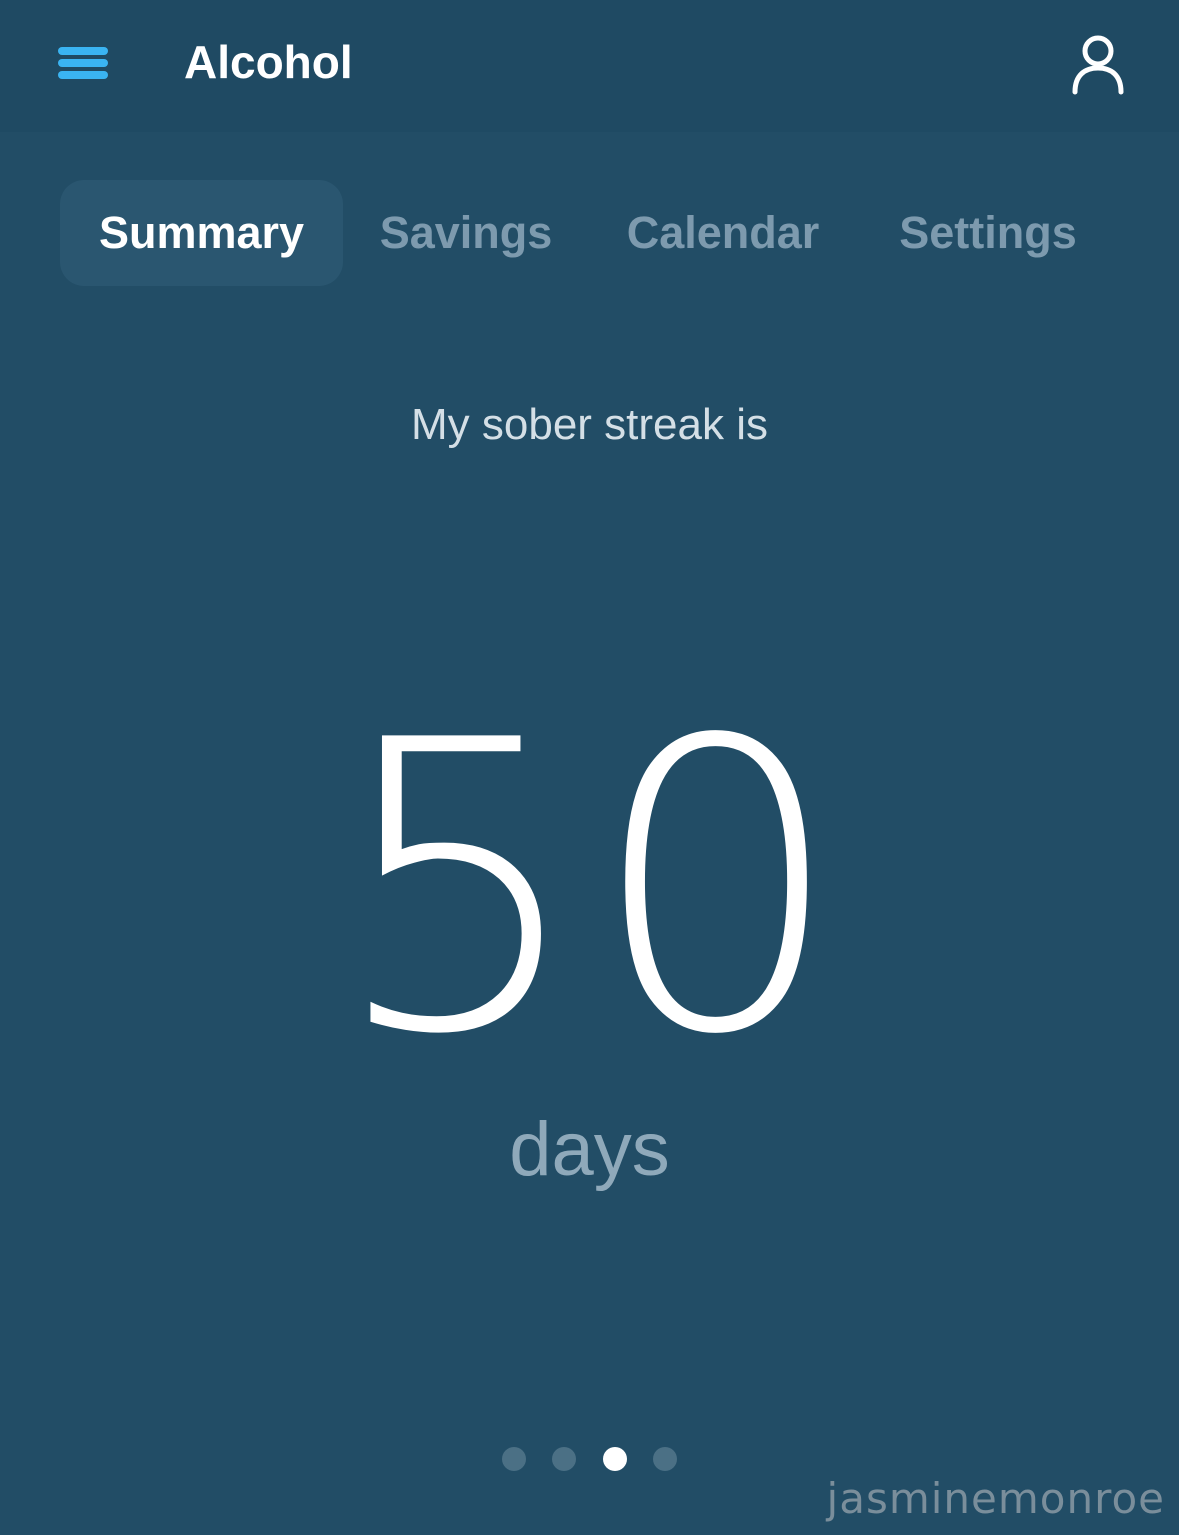 The width and height of the screenshot is (1179, 1535). What do you see at coordinates (589, 889) in the screenshot?
I see `streak-count: 50` at bounding box center [589, 889].